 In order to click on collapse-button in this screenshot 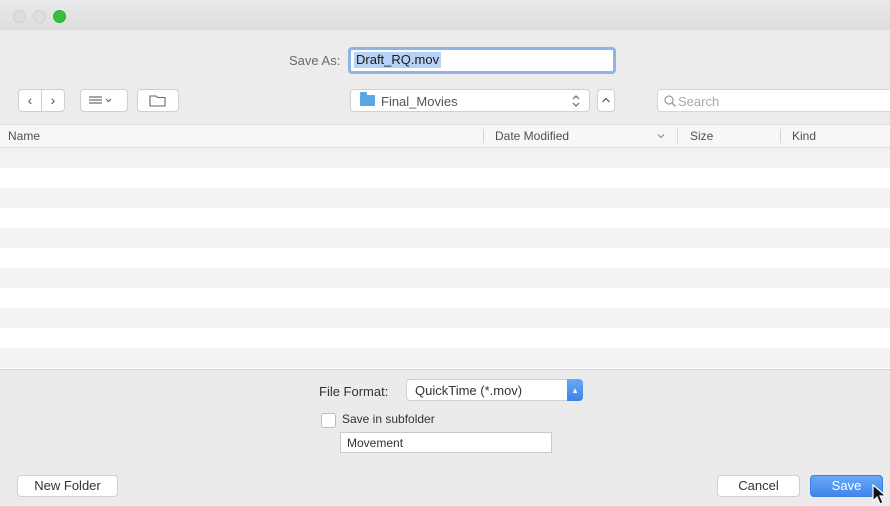, I will do `click(606, 100)`.